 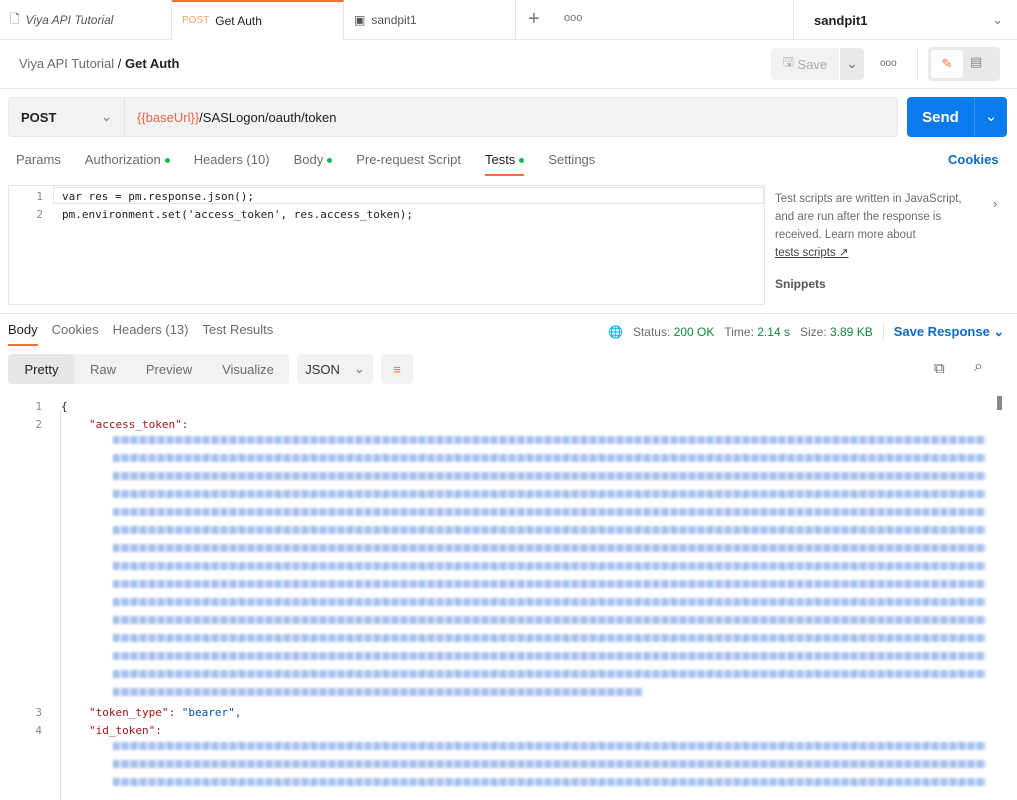 I want to click on divider, so click(x=917, y=64).